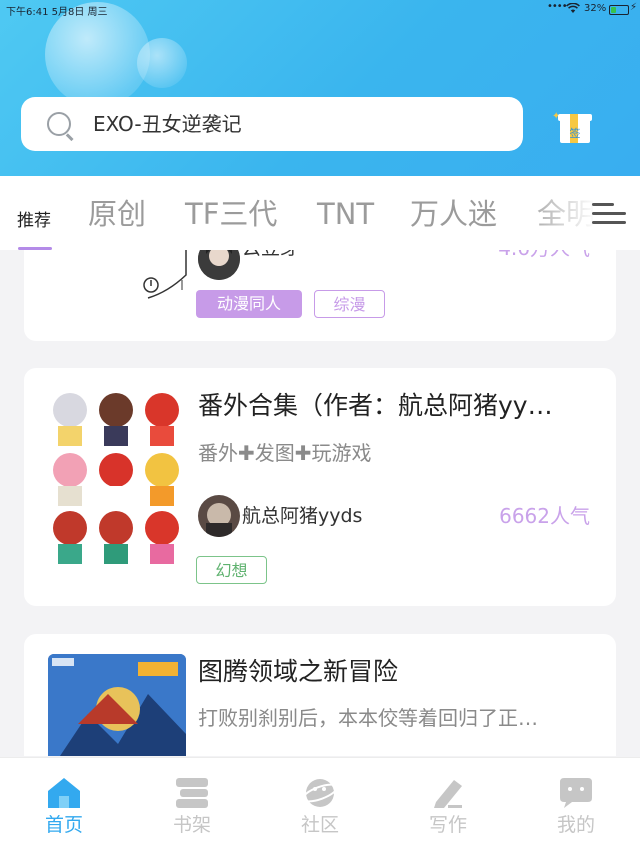 This screenshot has height=854, width=640. I want to click on popularity-count: 4.6万人气, so click(544, 256).